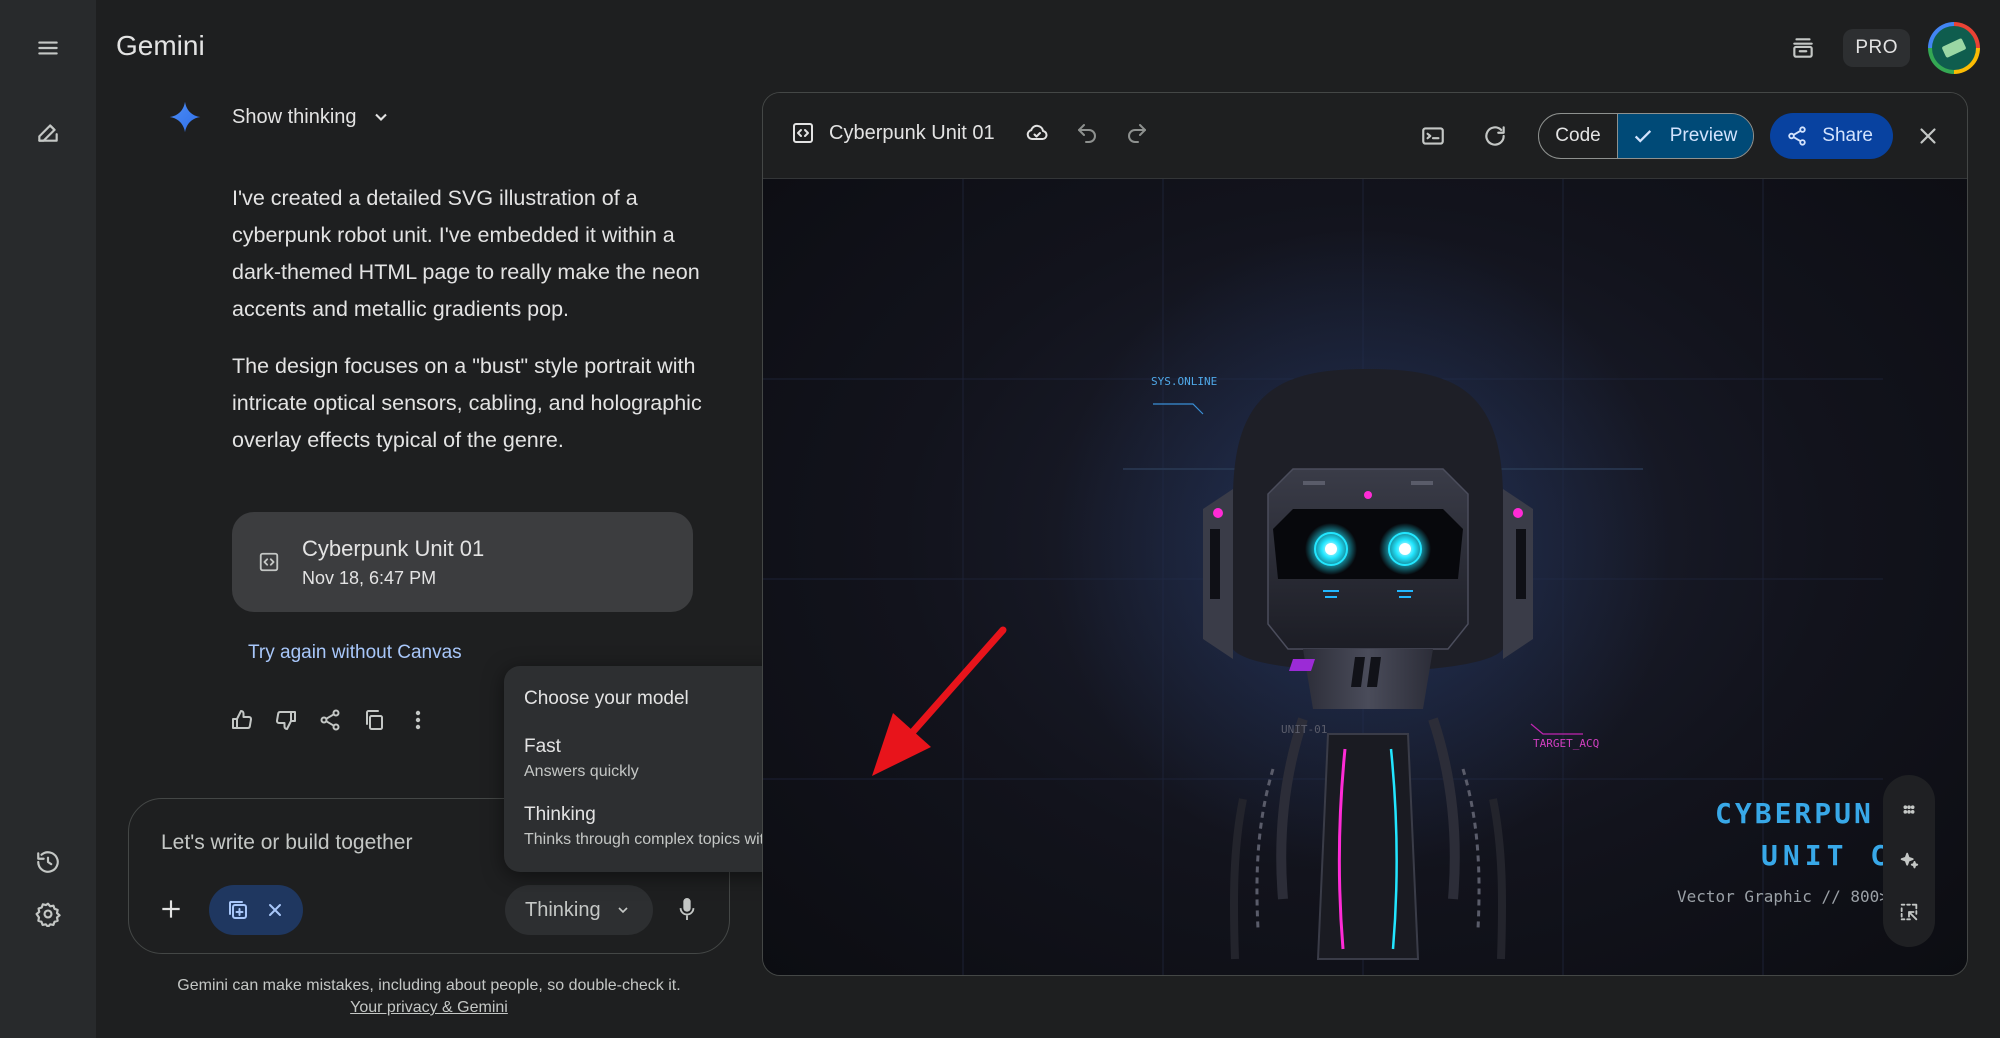 Image resolution: width=2000 pixels, height=1038 pixels. Describe the element at coordinates (286, 843) in the screenshot. I see `prompt-input: Let's write or build together` at that location.